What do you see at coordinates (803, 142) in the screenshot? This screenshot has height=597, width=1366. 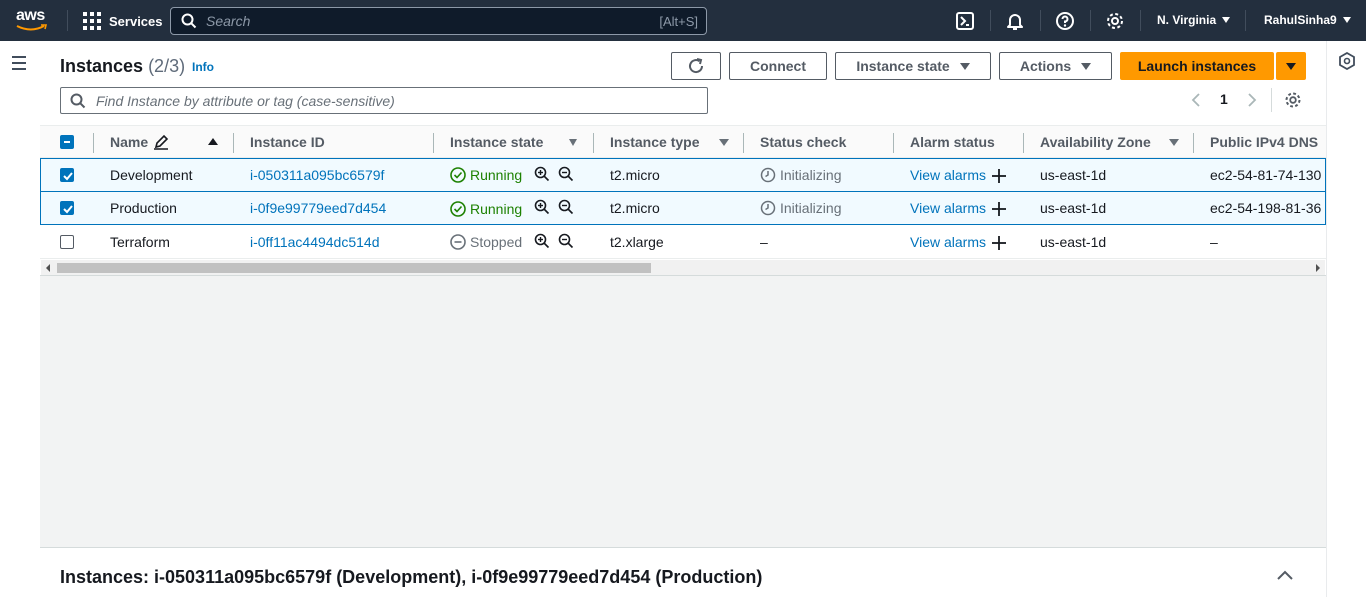 I see `column-header-status-check: Status check` at bounding box center [803, 142].